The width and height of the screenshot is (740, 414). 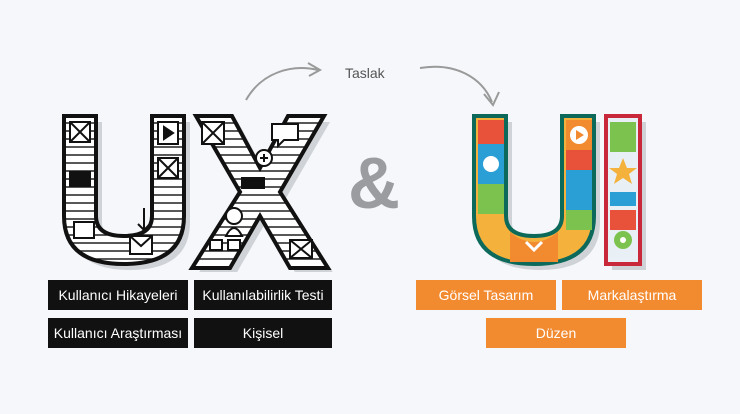 What do you see at coordinates (282, 84) in the screenshot?
I see `arrow-ux-to-taslak` at bounding box center [282, 84].